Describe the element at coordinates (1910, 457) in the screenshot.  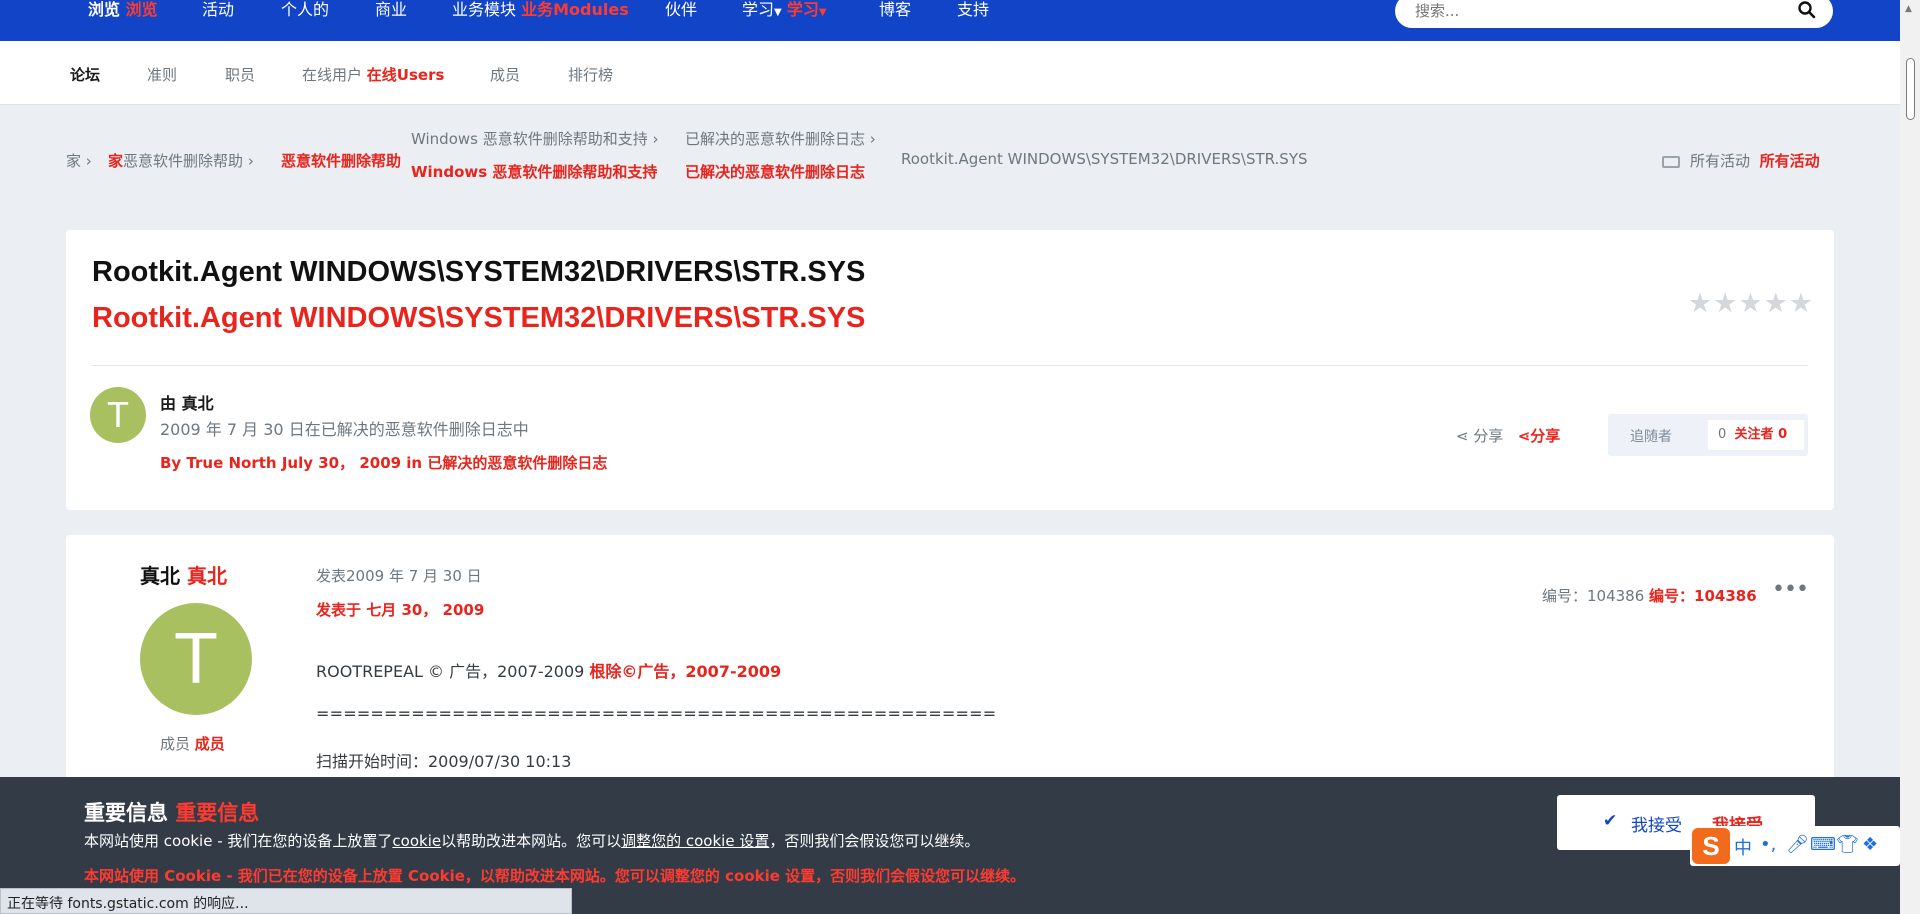
I see `scrollbar: ▲` at that location.